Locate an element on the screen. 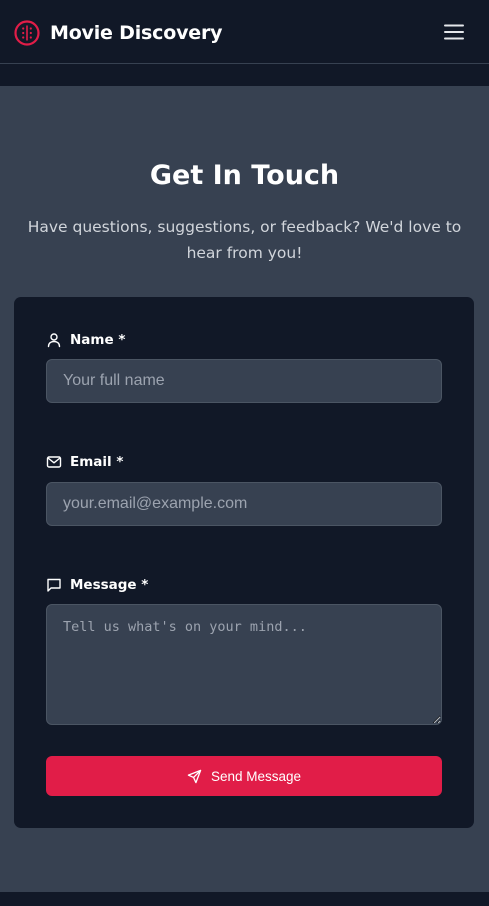  email-label: Email * is located at coordinates (84, 462).